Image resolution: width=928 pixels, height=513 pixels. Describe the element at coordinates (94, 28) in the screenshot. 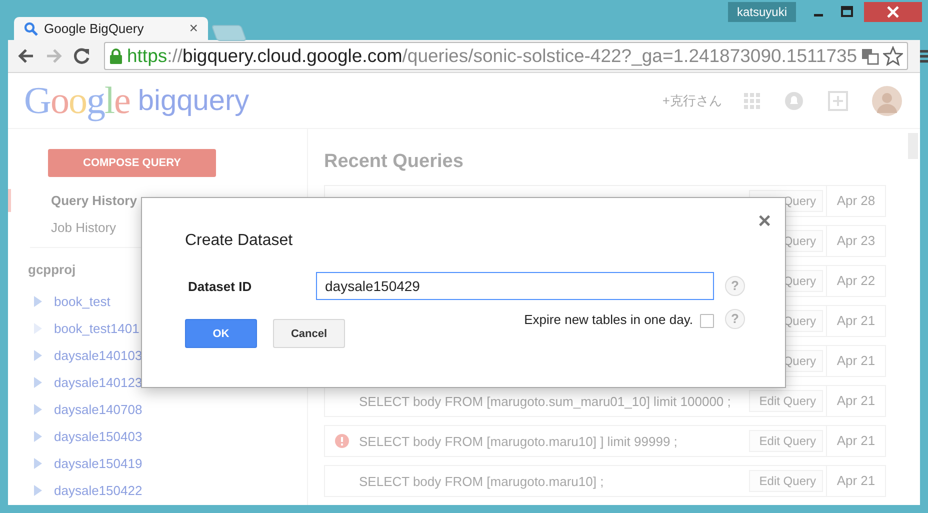

I see `tab-title: Google BigQuery` at that location.